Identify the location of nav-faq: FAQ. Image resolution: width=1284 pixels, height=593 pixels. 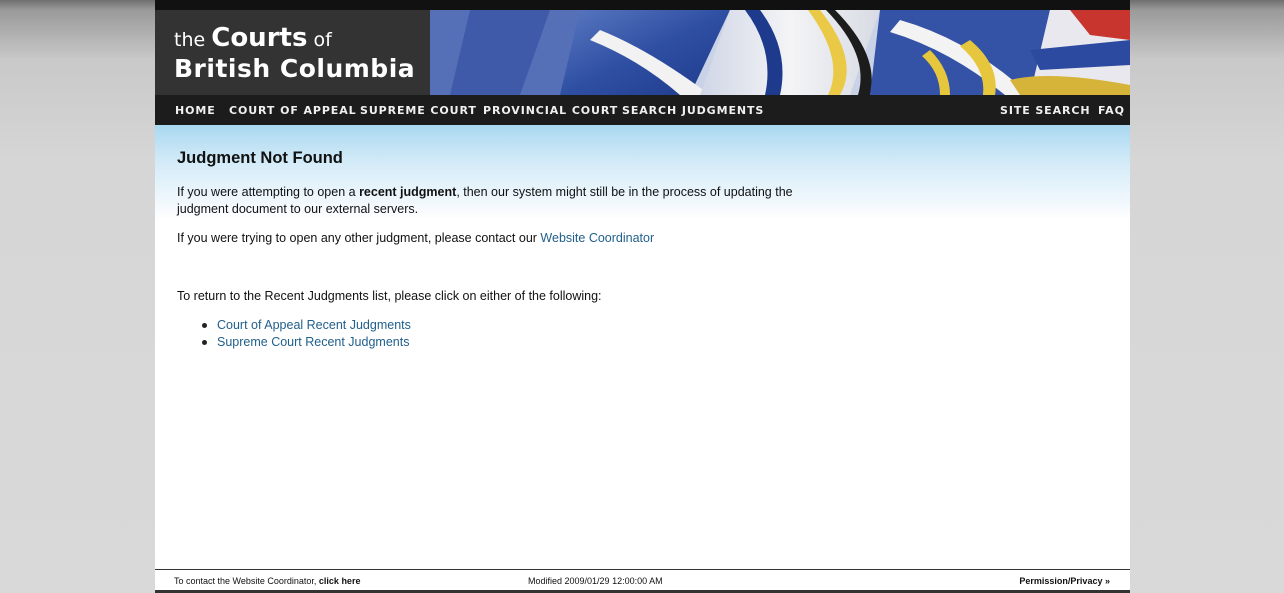
(1111, 110).